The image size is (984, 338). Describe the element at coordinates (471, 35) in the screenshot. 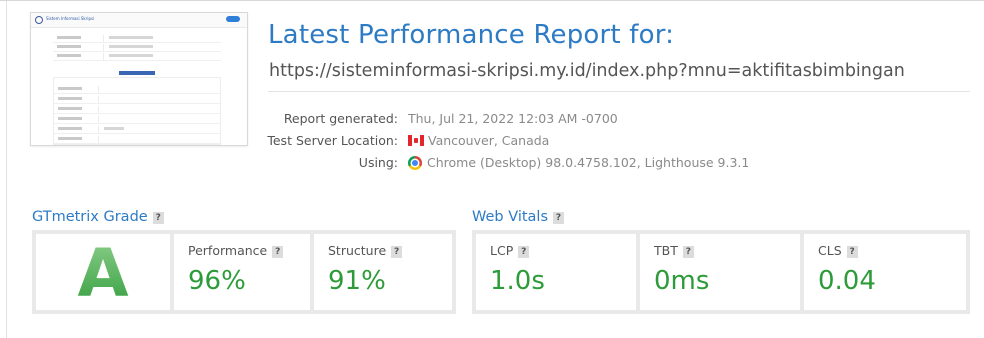

I see `report-title: Latest Performance Report for:` at that location.